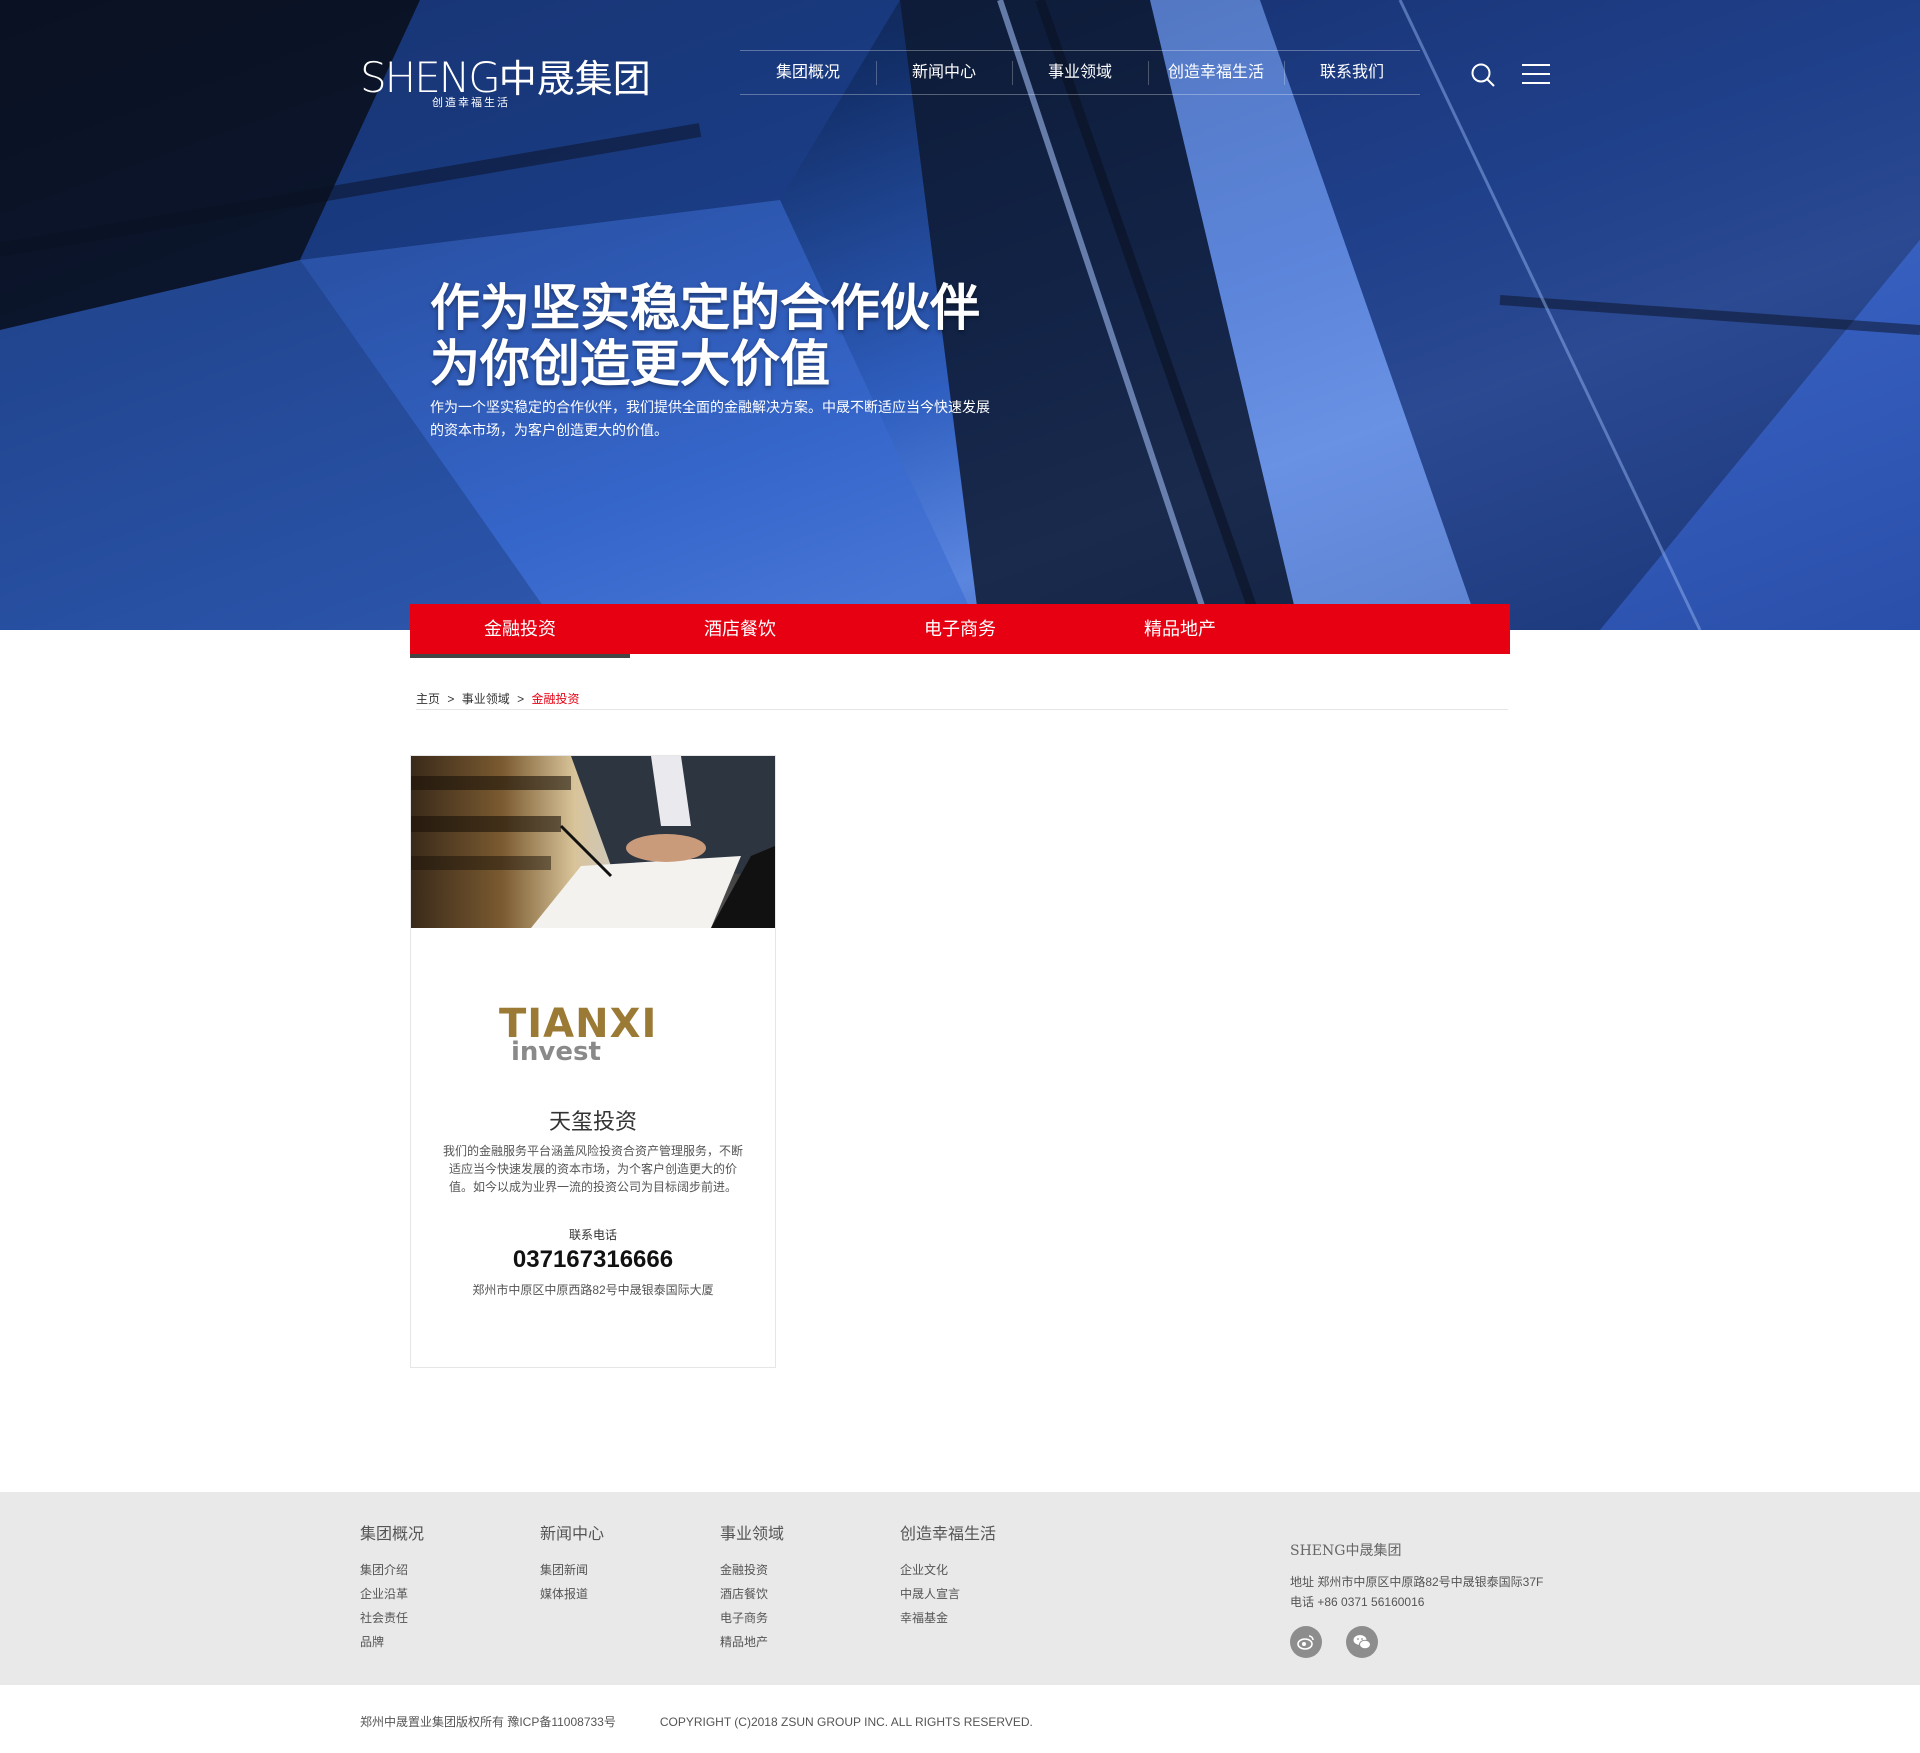 The image size is (1920, 1753). I want to click on hero-title: 作为坚实稳定的合作伙伴 为你创造更大价值, so click(740, 336).